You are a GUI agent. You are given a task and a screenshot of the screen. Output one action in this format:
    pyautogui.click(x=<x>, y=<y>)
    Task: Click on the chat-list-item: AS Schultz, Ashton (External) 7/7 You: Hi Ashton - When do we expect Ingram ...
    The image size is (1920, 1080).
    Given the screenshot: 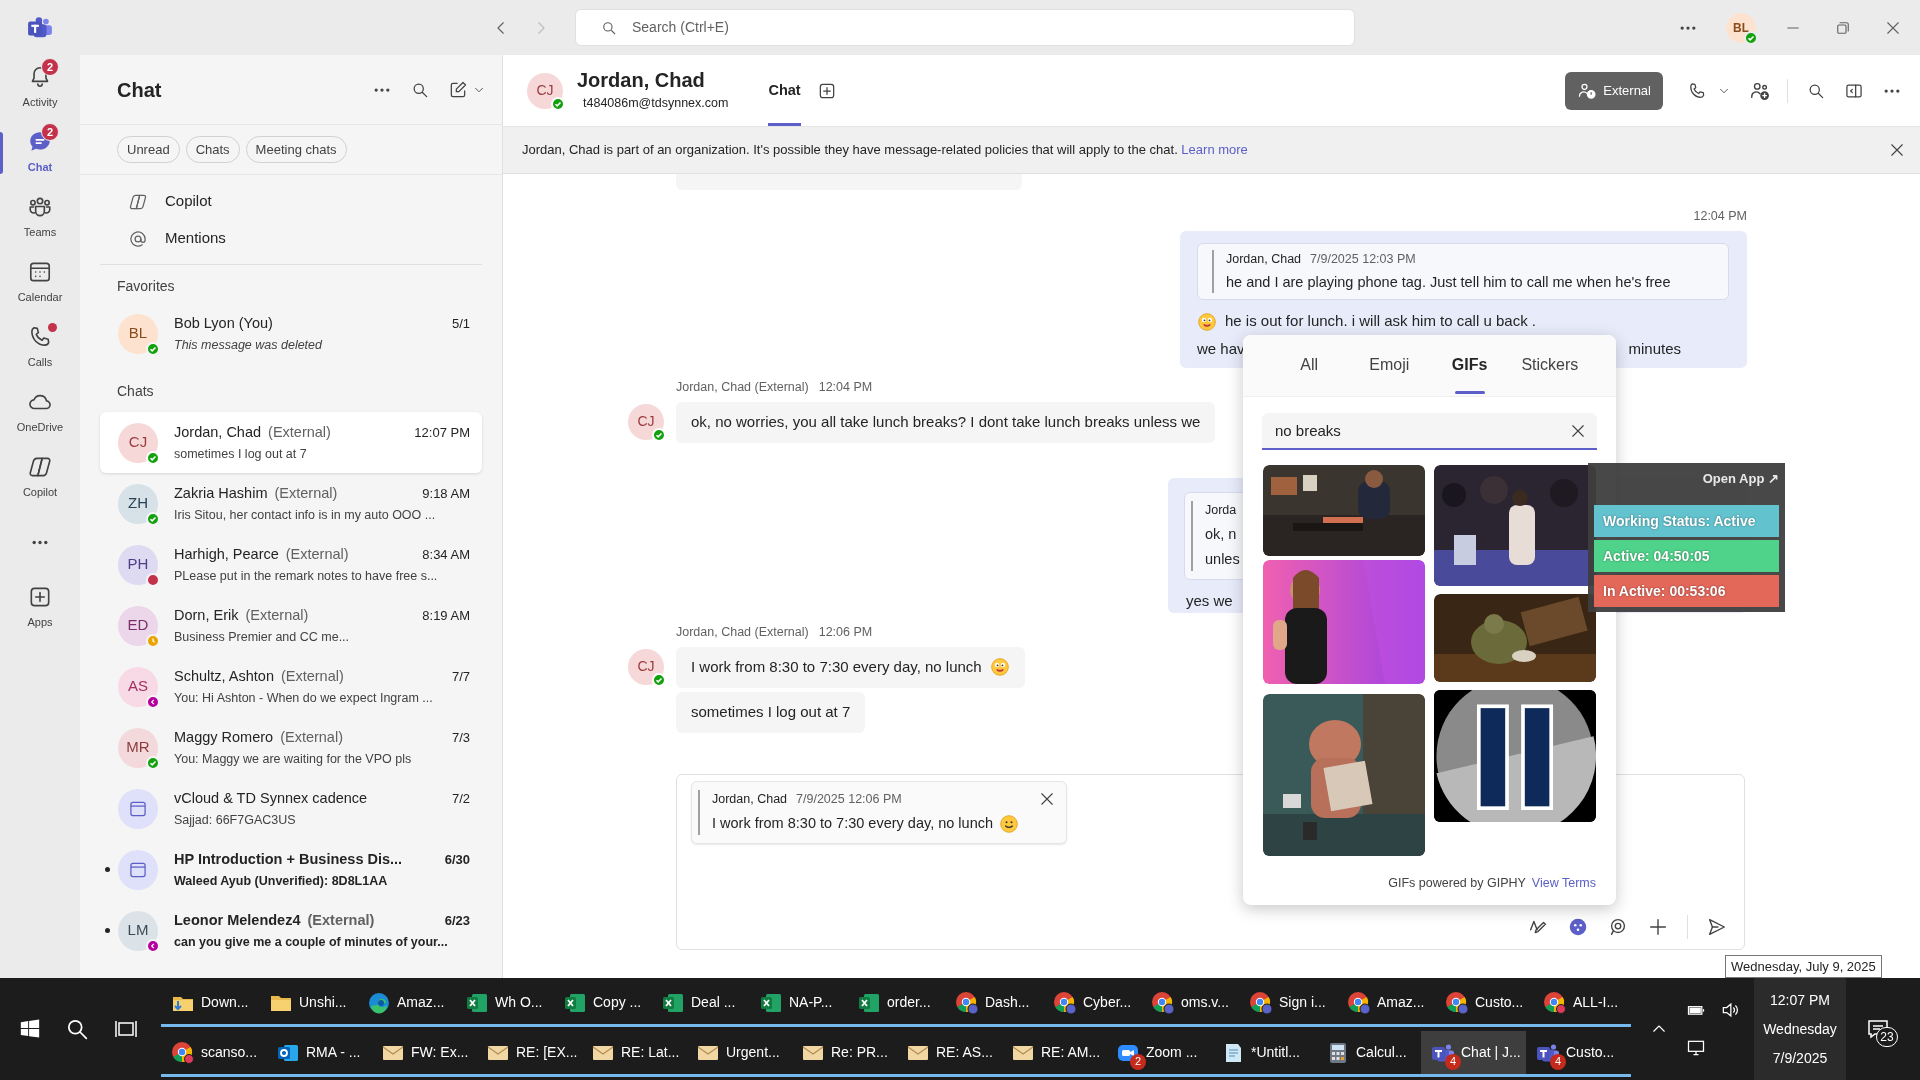 What is the action you would take?
    pyautogui.click(x=291, y=686)
    